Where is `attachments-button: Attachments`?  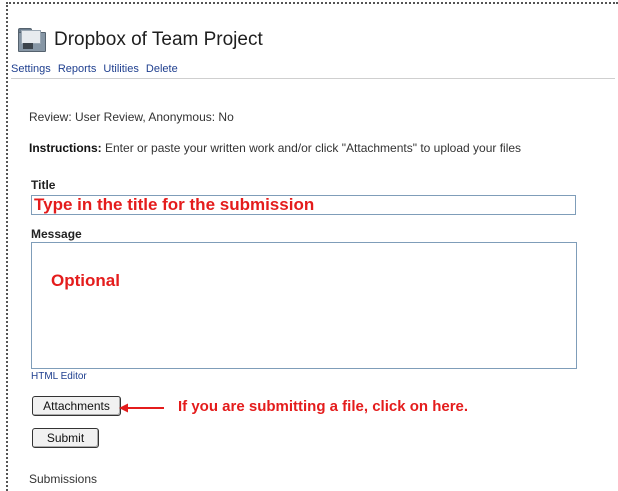 attachments-button: Attachments is located at coordinates (76, 406).